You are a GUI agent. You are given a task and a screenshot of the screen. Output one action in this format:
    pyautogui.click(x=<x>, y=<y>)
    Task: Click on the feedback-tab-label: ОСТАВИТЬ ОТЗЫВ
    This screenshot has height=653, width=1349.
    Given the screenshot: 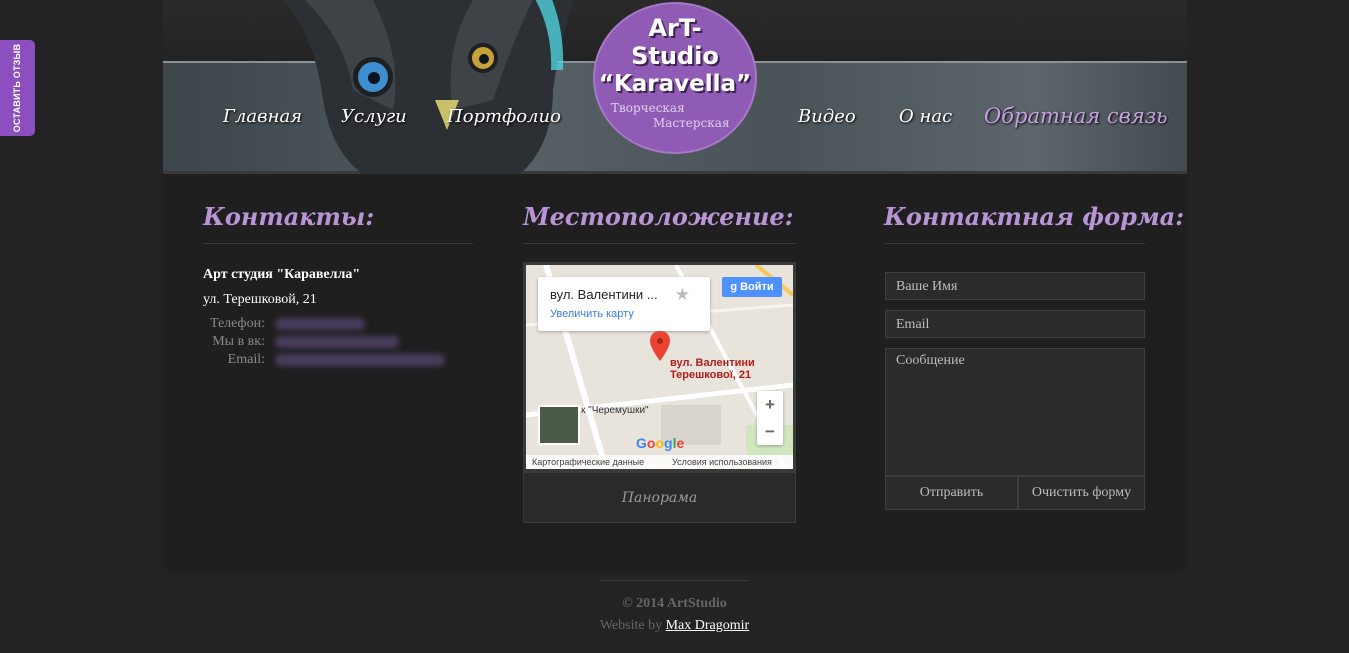 What is the action you would take?
    pyautogui.click(x=17, y=88)
    